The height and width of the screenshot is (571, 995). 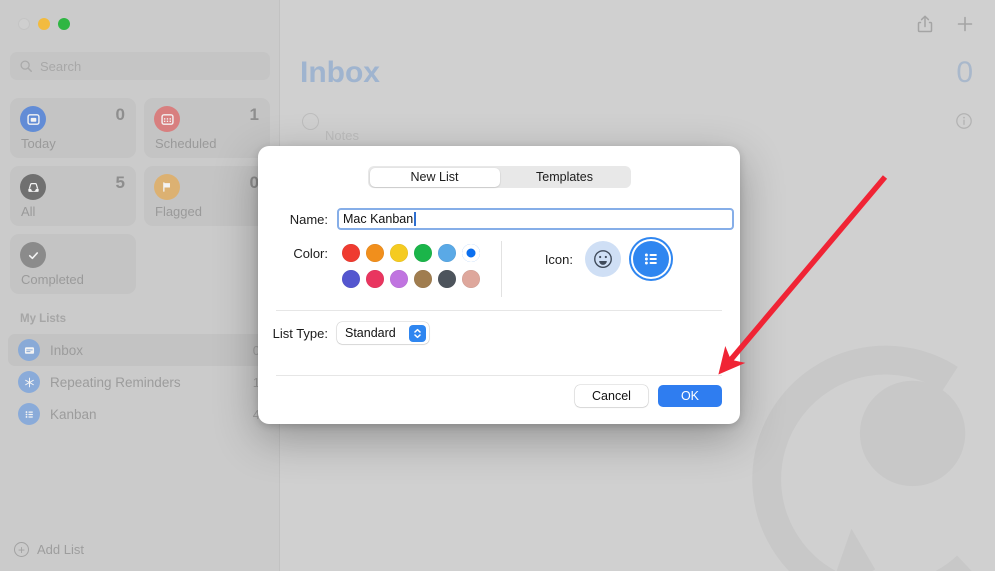 I want to click on smart-card-label: Flagged, so click(x=178, y=211).